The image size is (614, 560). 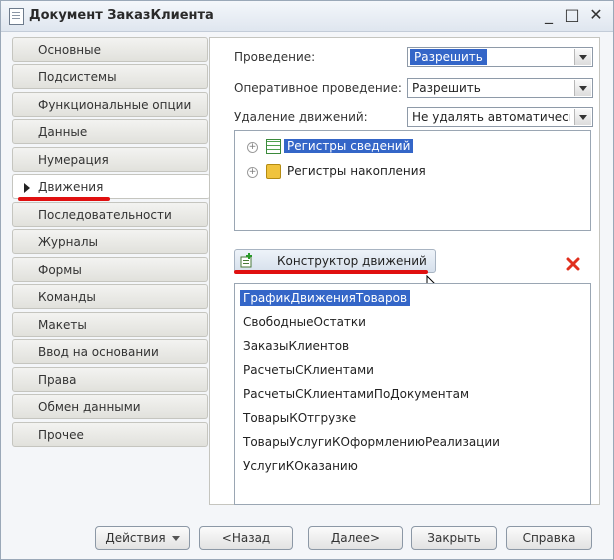 I want to click on tab-funktsionalnye-optsii: Функциональные опции, so click(x=110, y=104).